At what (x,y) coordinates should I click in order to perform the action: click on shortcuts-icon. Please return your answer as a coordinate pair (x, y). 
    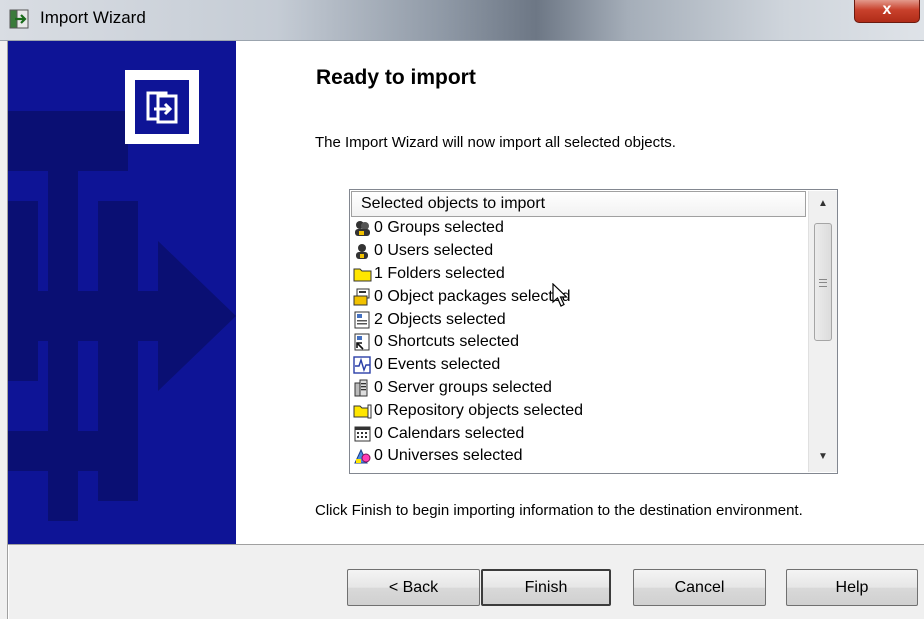
    Looking at the image, I should click on (362, 342).